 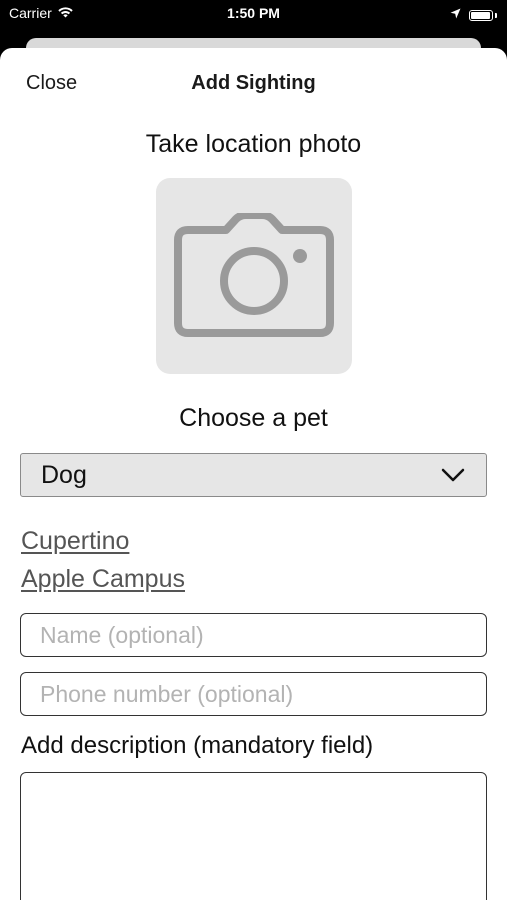 I want to click on battery-tip, so click(x=496, y=15).